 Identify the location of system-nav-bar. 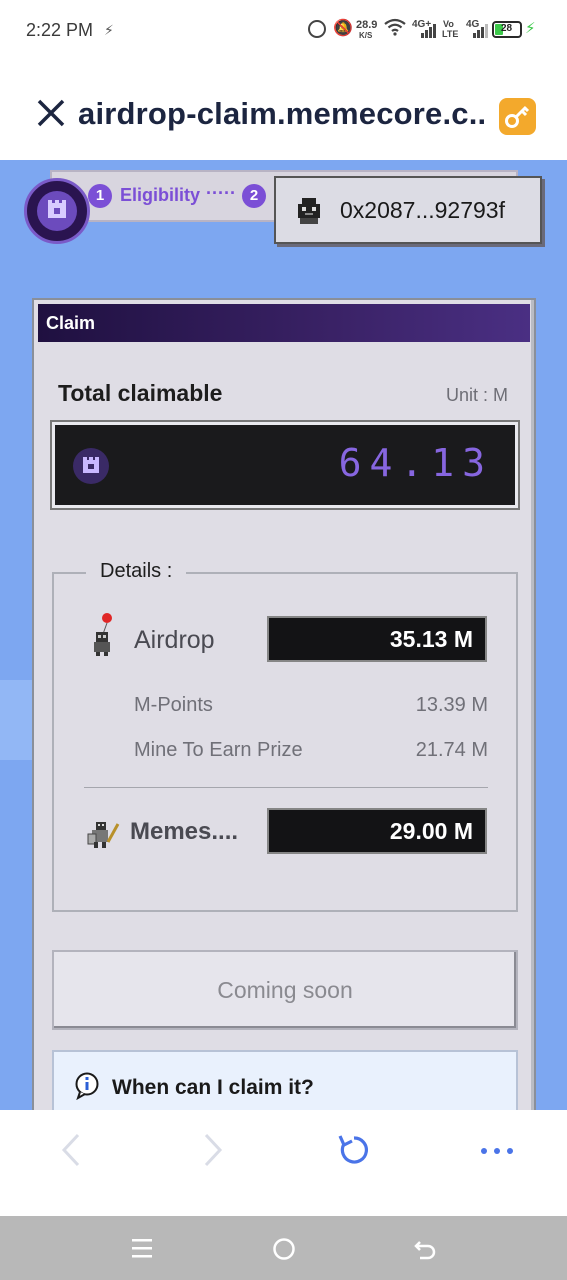
(283, 1248).